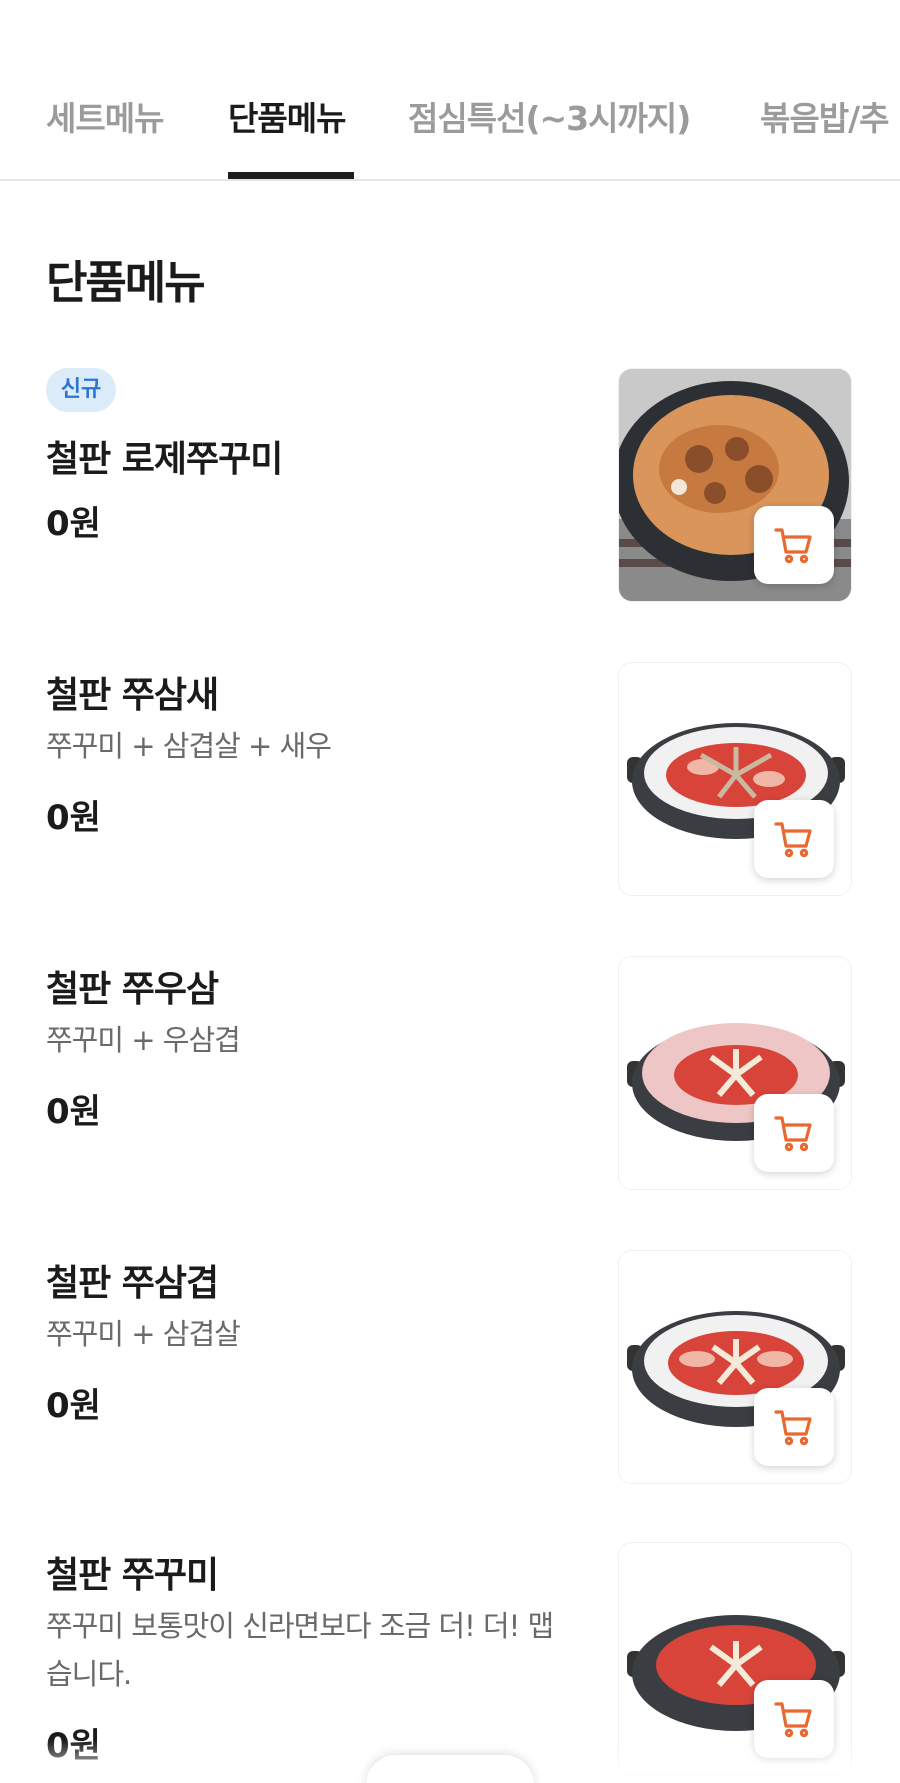 The height and width of the screenshot is (1783, 900). Describe the element at coordinates (450, 498) in the screenshot. I see `menu-item-rose-jjukkumi: 신규 철판 로제쭈꾸미 0원` at that location.